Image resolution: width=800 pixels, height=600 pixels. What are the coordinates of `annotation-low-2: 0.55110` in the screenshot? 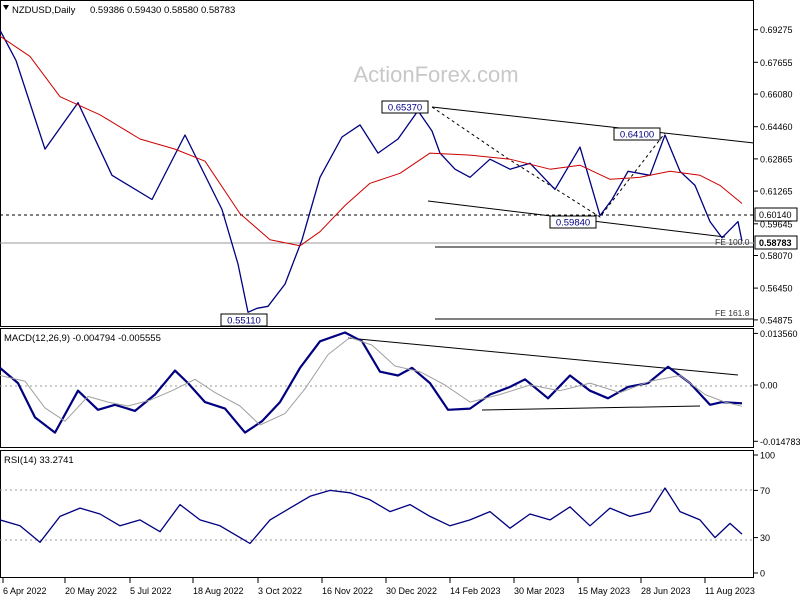 It's located at (244, 321).